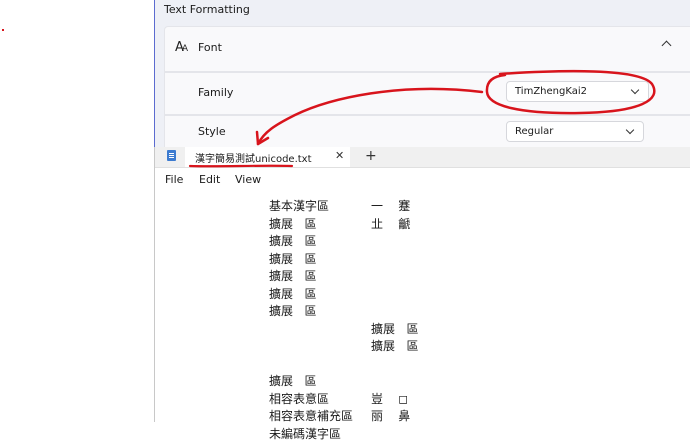 Image resolution: width=690 pixels, height=443 pixels. What do you see at coordinates (534, 131) in the screenshot?
I see `style-dropdown-value: Regular` at bounding box center [534, 131].